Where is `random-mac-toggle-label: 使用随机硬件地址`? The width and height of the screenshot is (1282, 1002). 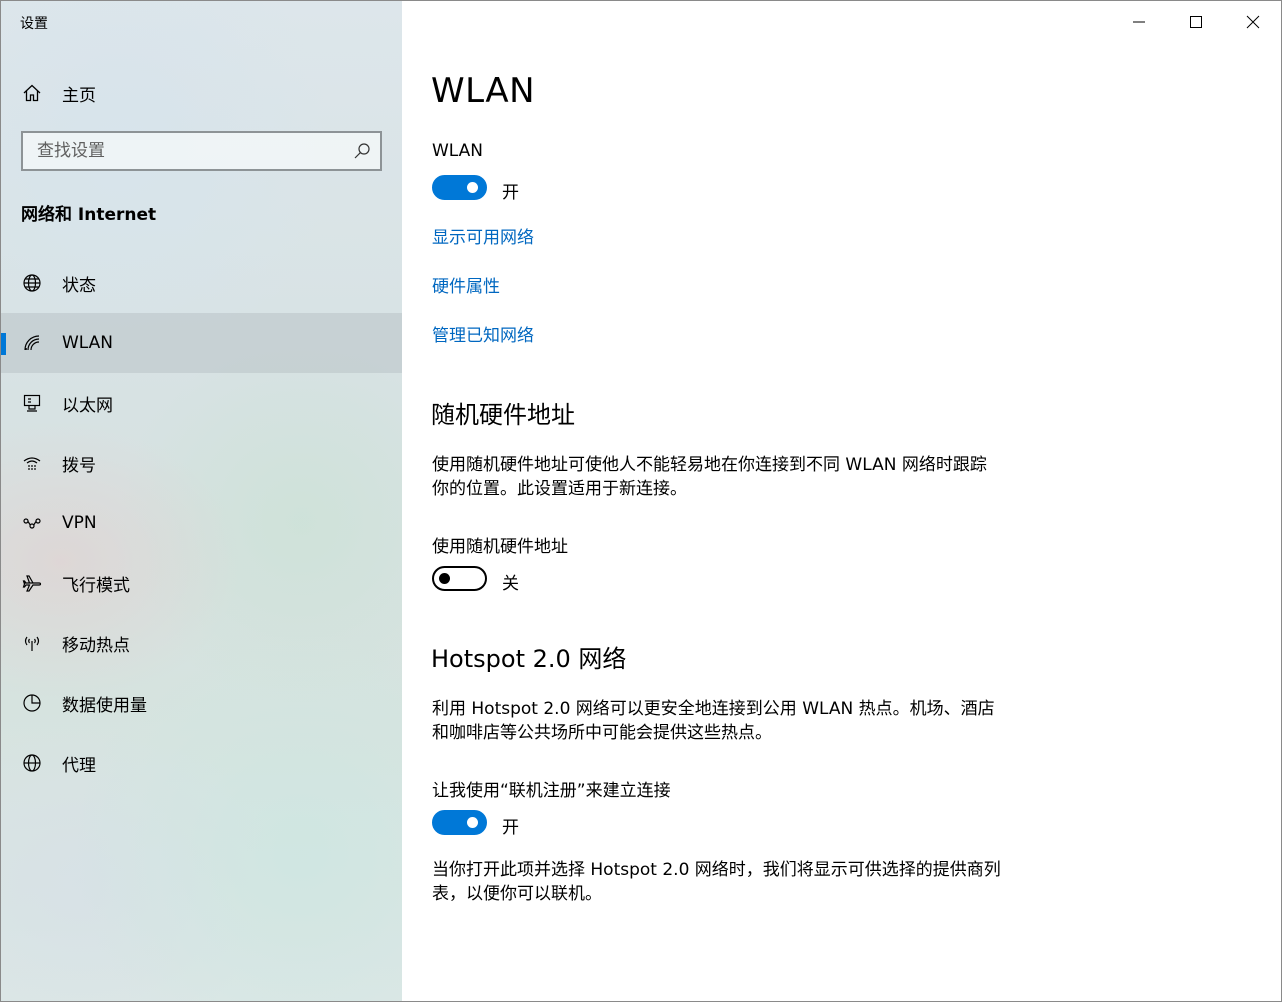
random-mac-toggle-label: 使用随机硬件地址 is located at coordinates (500, 547).